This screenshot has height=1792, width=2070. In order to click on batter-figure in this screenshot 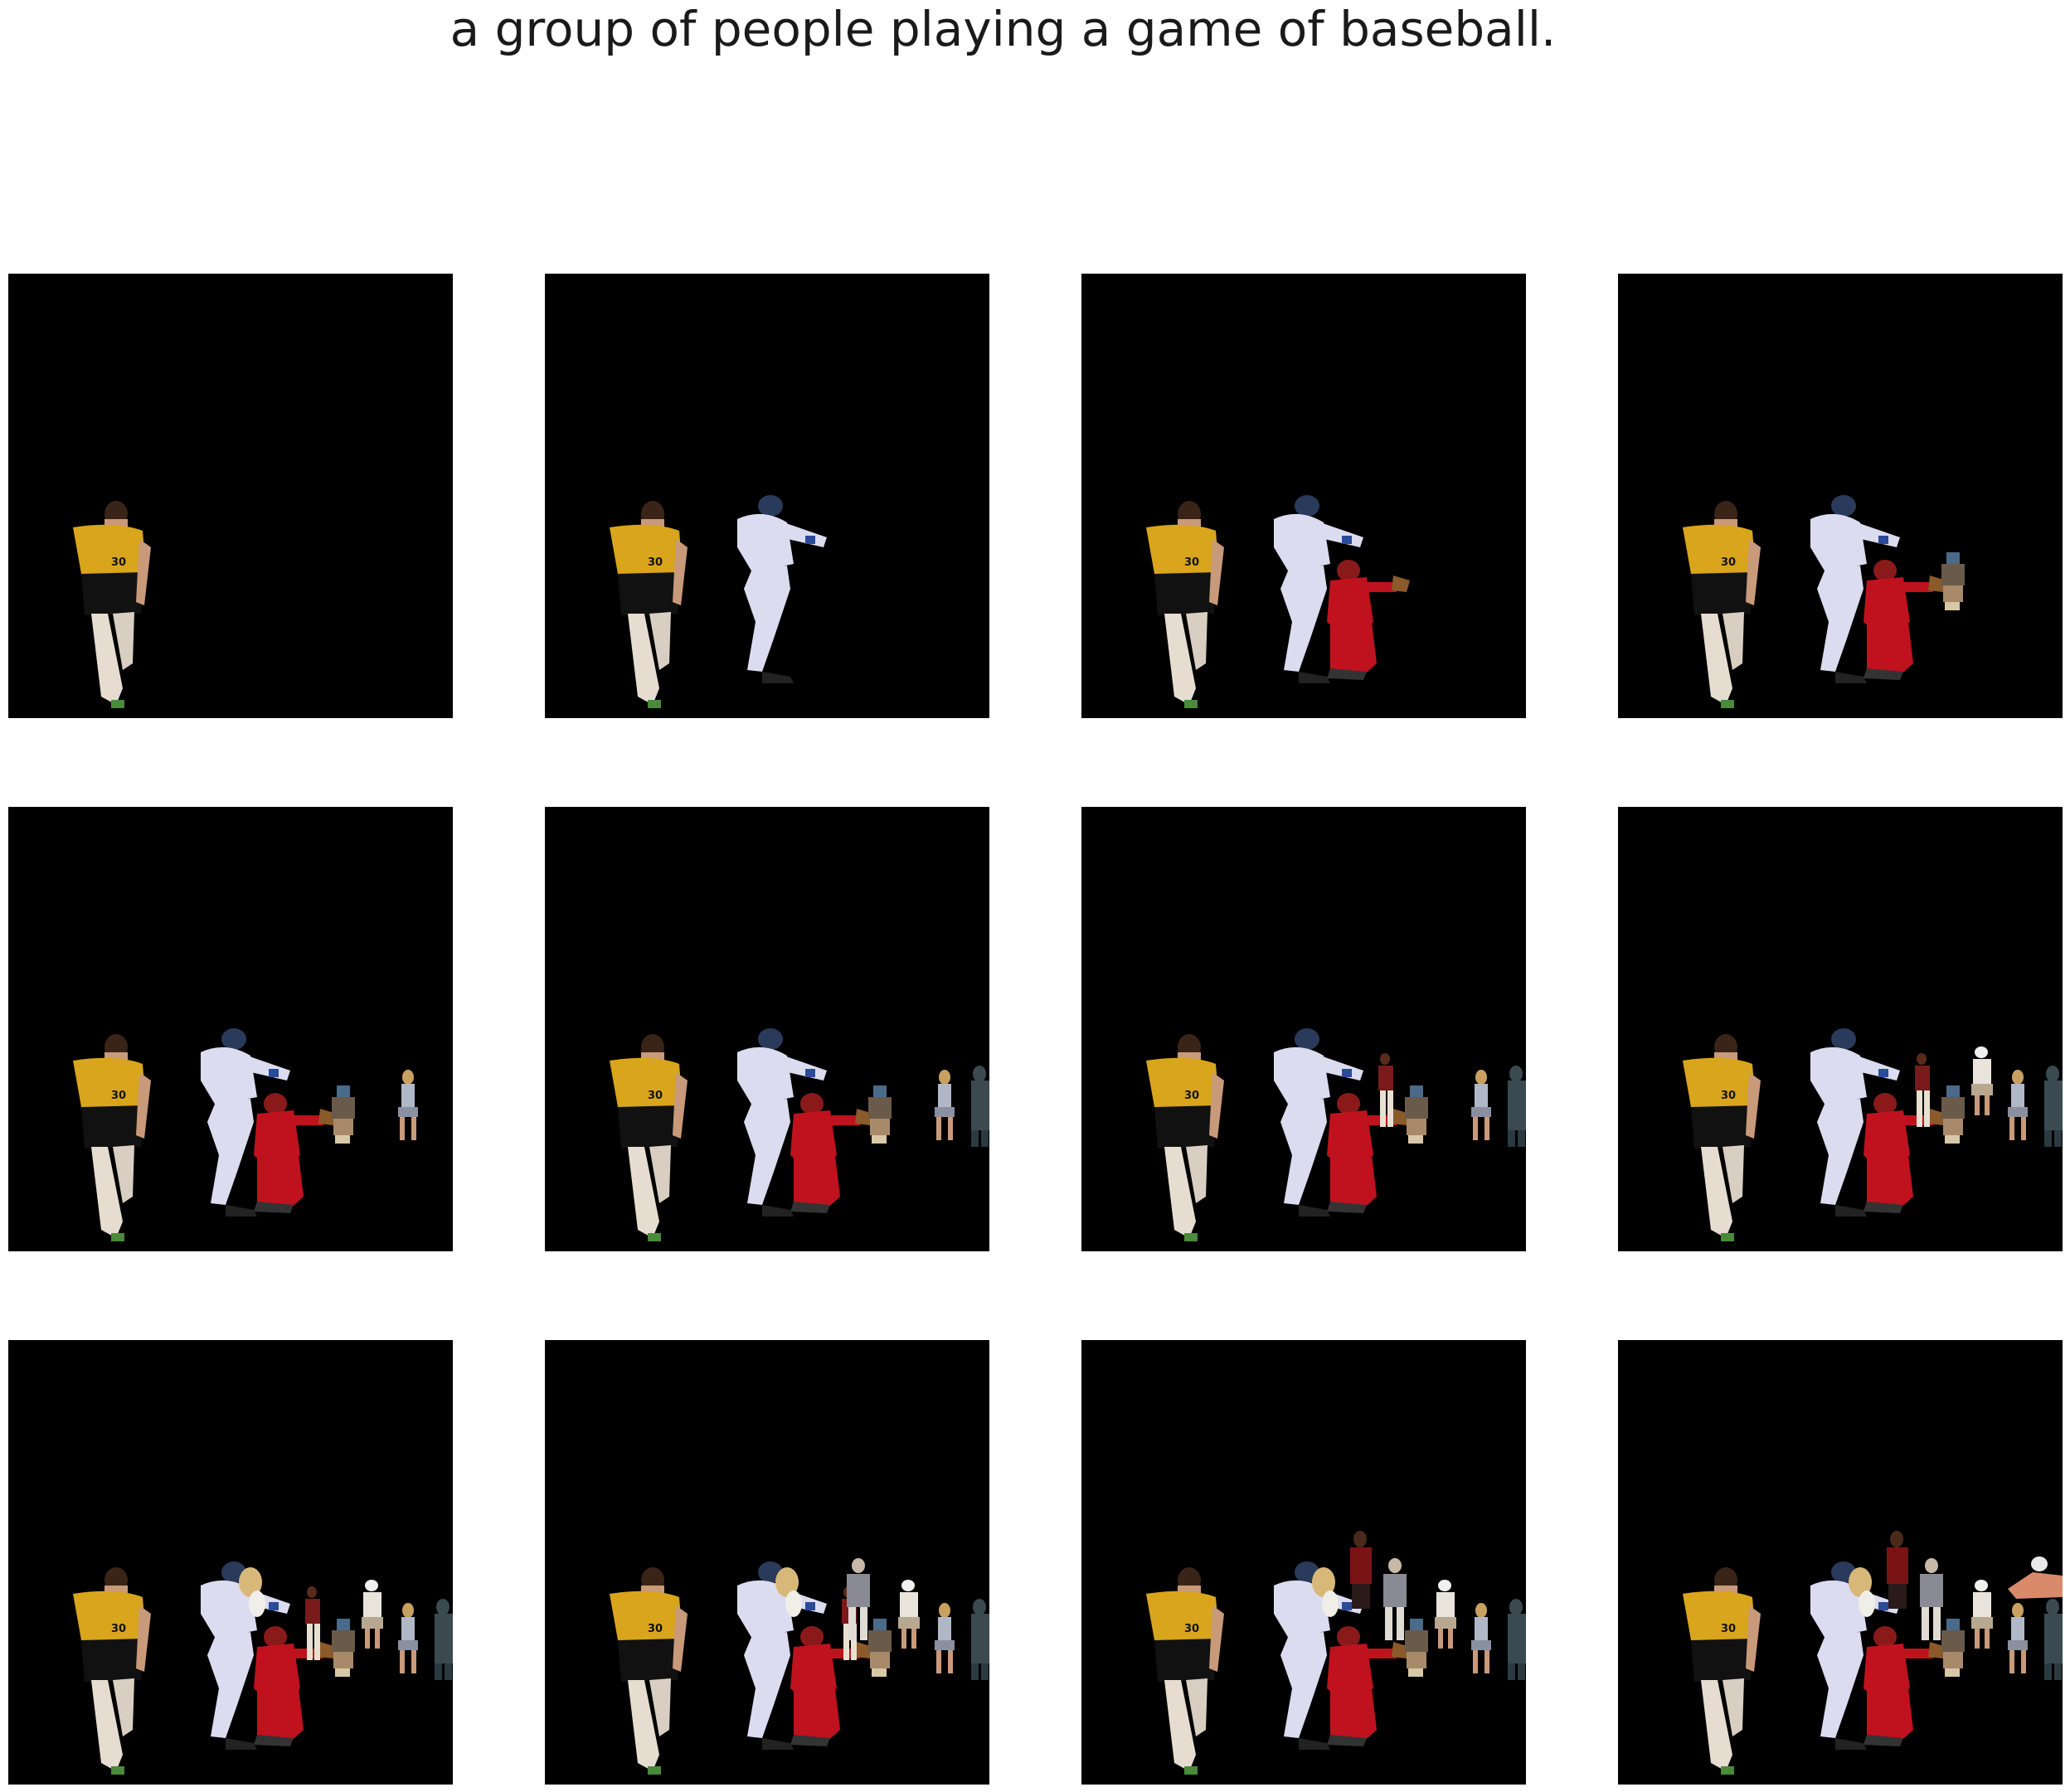, I will do `click(782, 589)`.